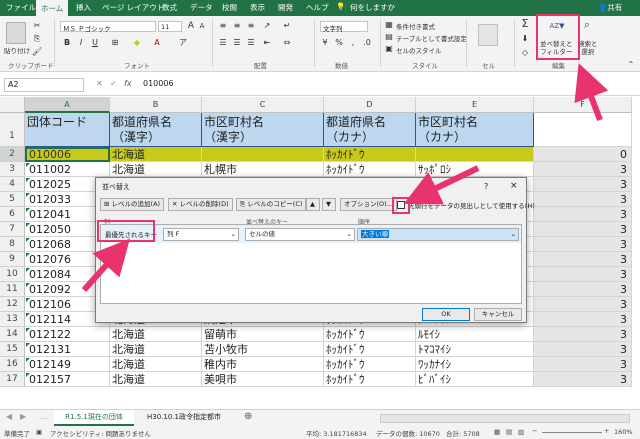 This screenshot has width=640, height=439. Describe the element at coordinates (39, 432) in the screenshot. I see `macro-record-icon: ▣` at that location.